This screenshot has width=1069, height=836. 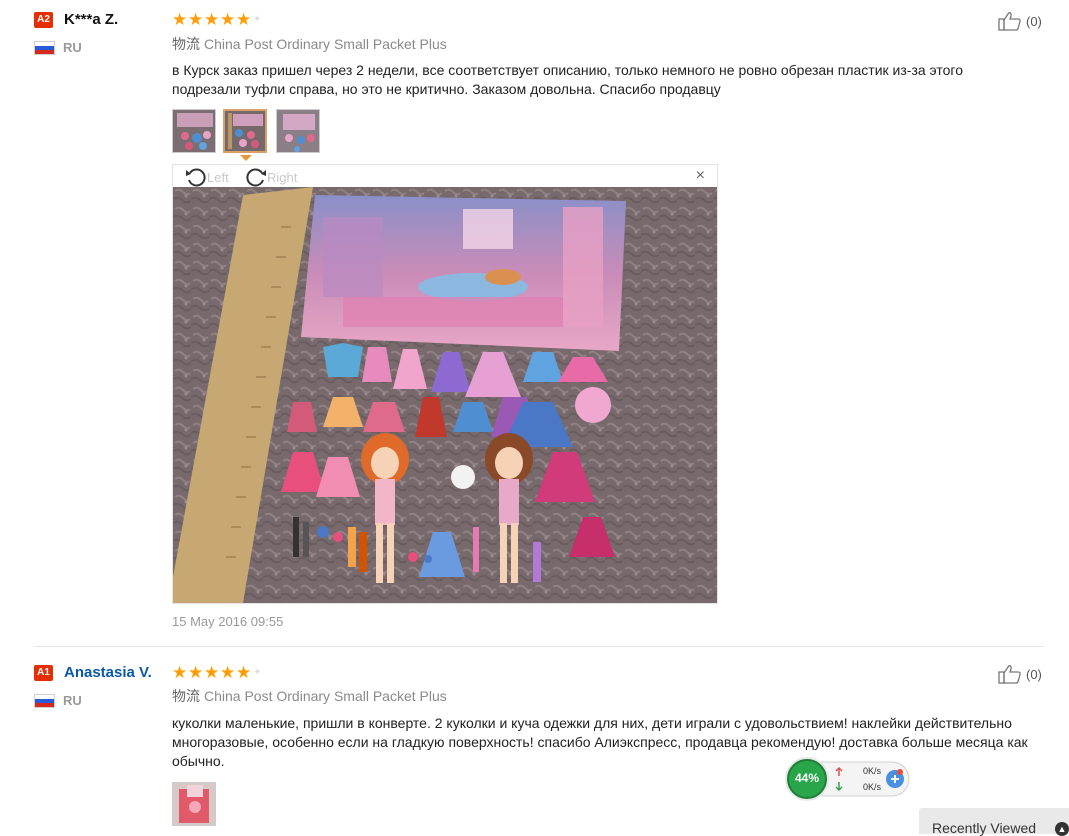 I want to click on rotate-right-button: Right, so click(x=271, y=177).